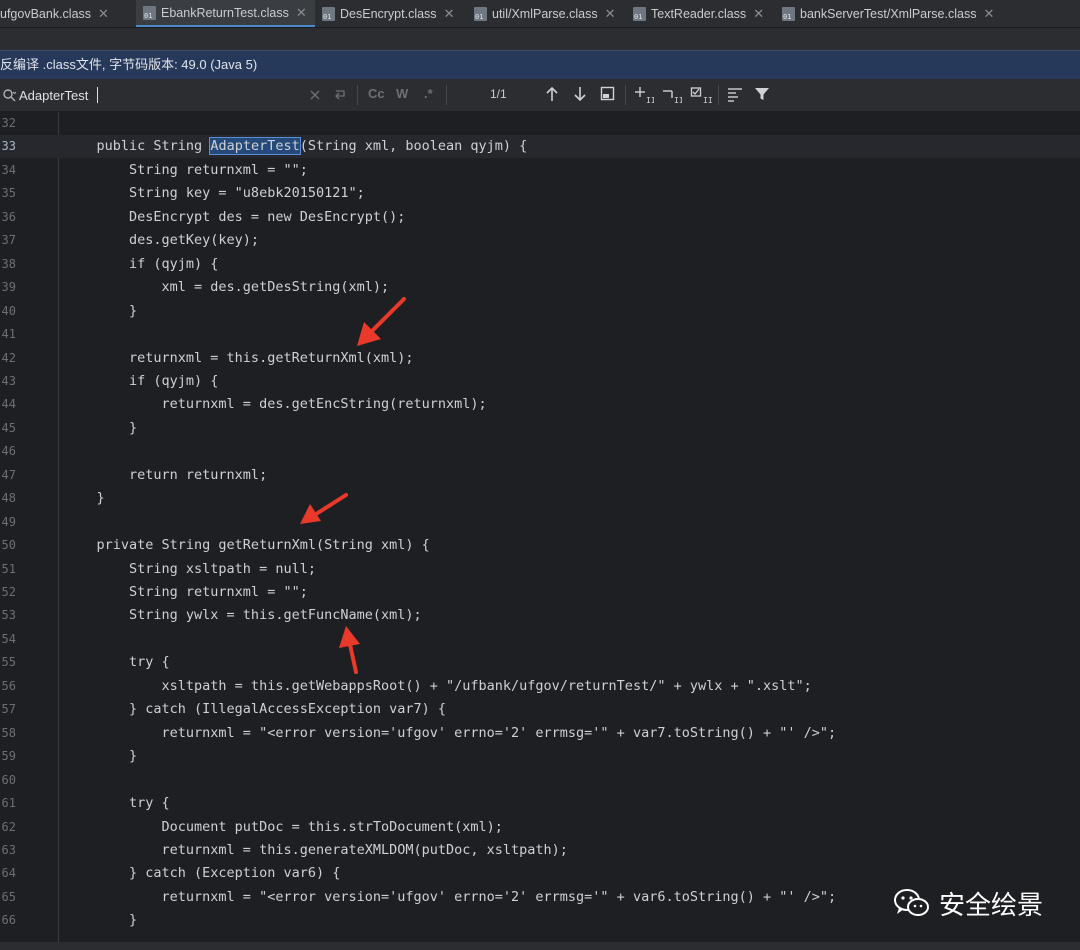  What do you see at coordinates (540, 240) in the screenshot?
I see `code-line: 37 des.getKey(key);` at bounding box center [540, 240].